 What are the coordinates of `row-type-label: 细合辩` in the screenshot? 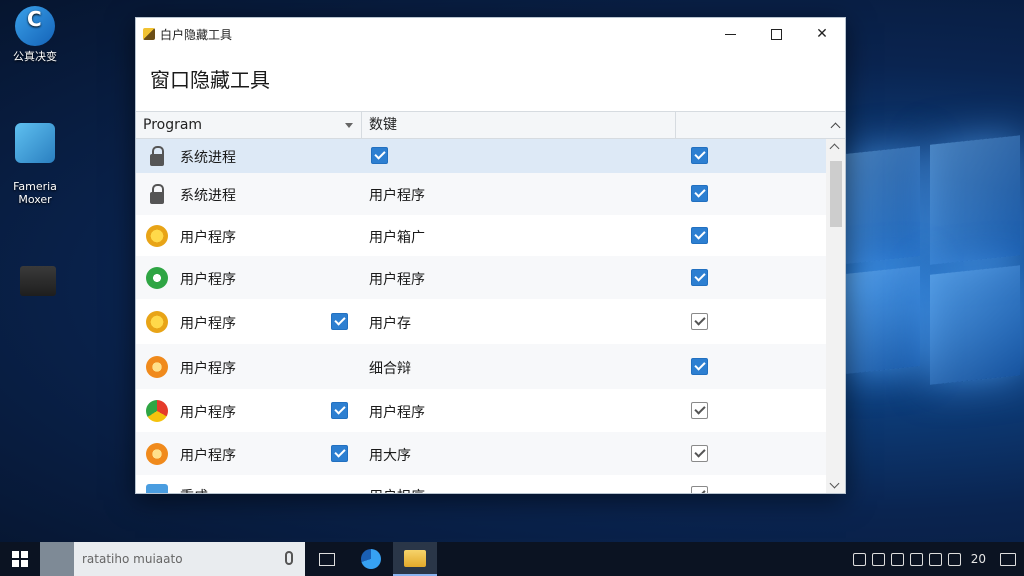 It's located at (390, 368).